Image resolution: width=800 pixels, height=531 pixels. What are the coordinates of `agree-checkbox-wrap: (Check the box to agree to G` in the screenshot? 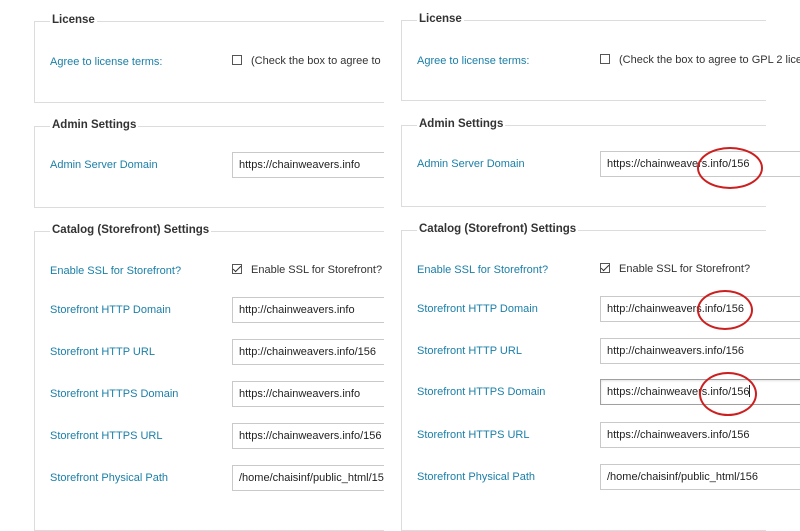 It's located at (308, 61).